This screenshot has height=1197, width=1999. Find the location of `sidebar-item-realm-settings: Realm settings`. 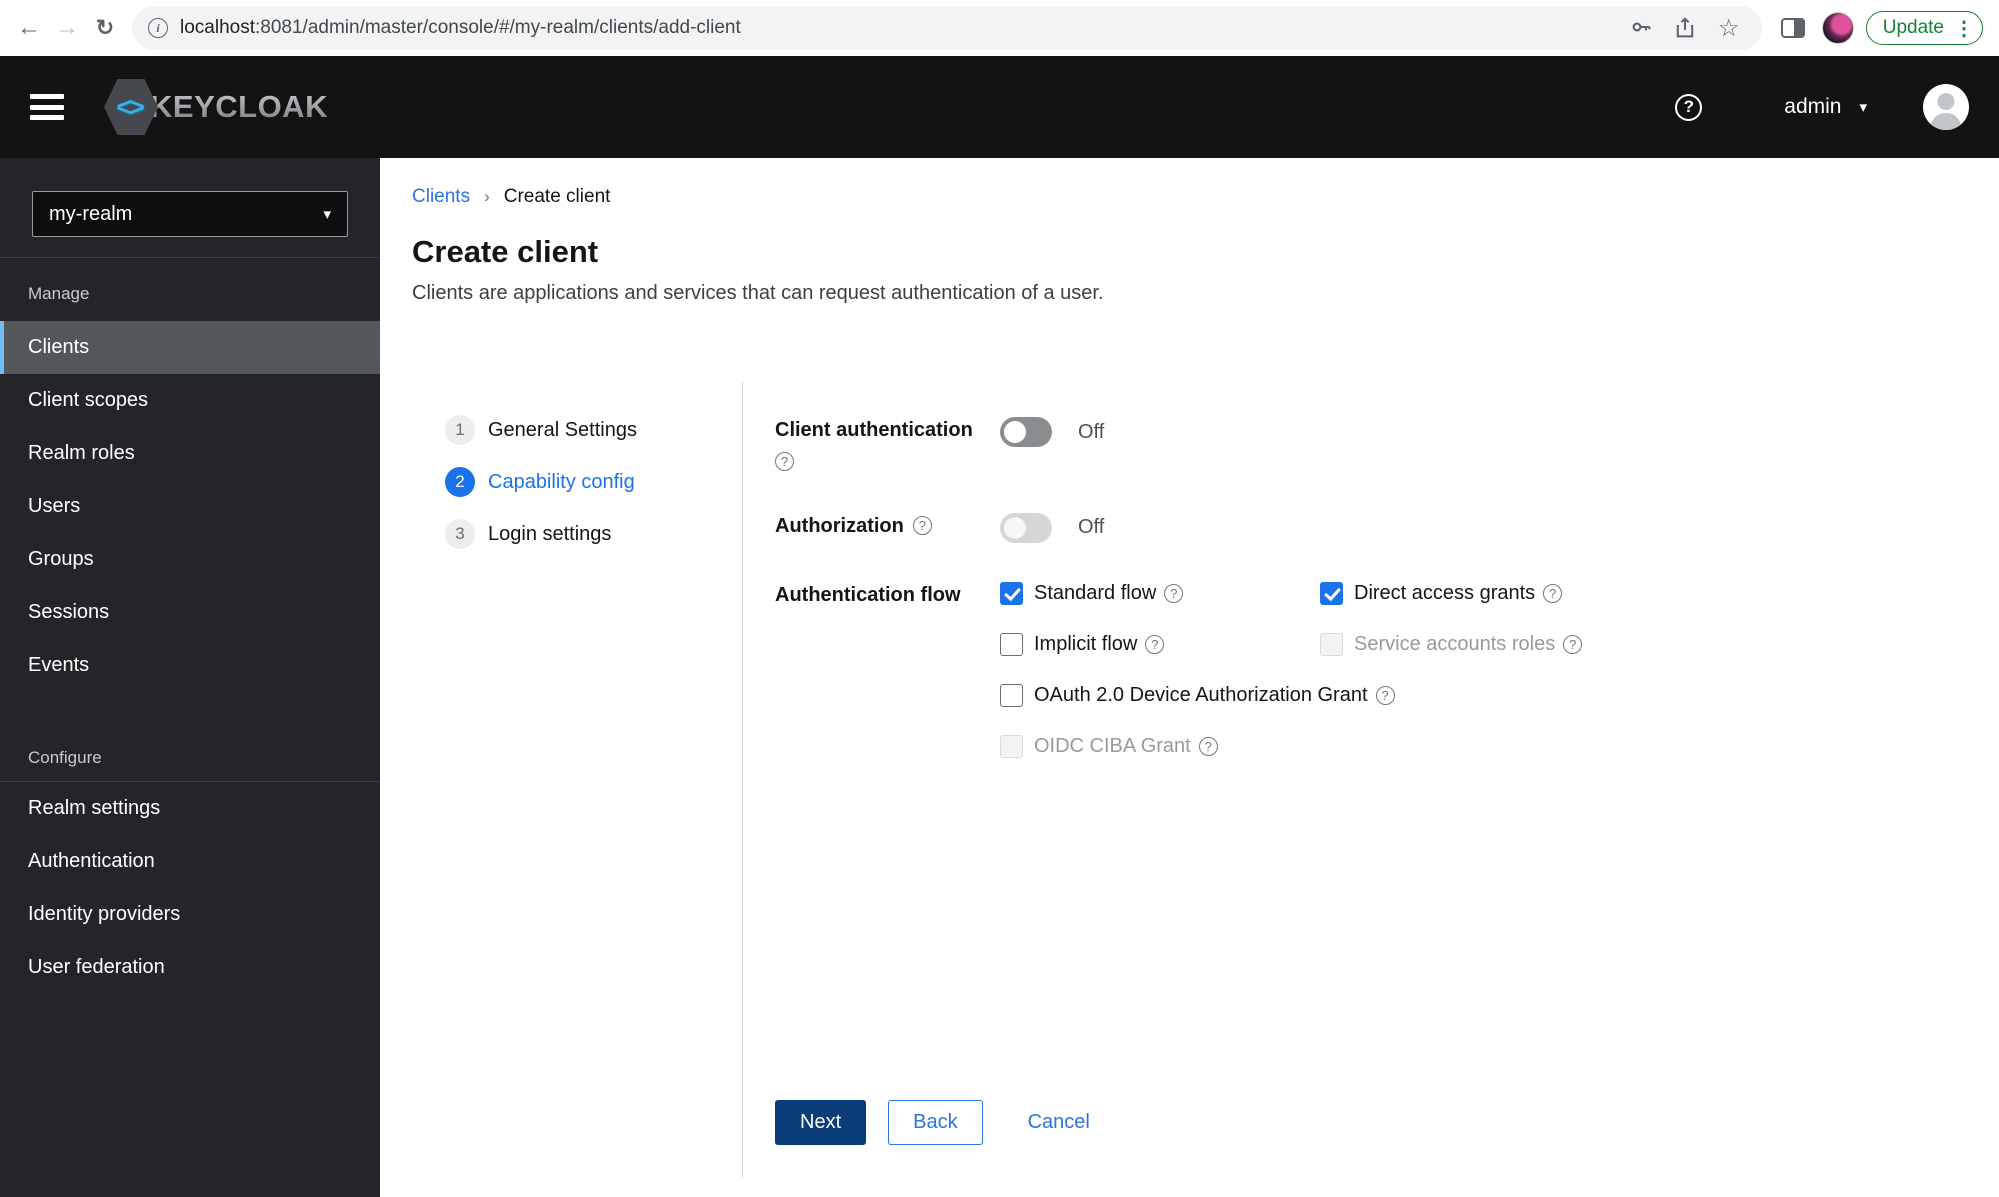

sidebar-item-realm-settings: Realm settings is located at coordinates (190, 808).